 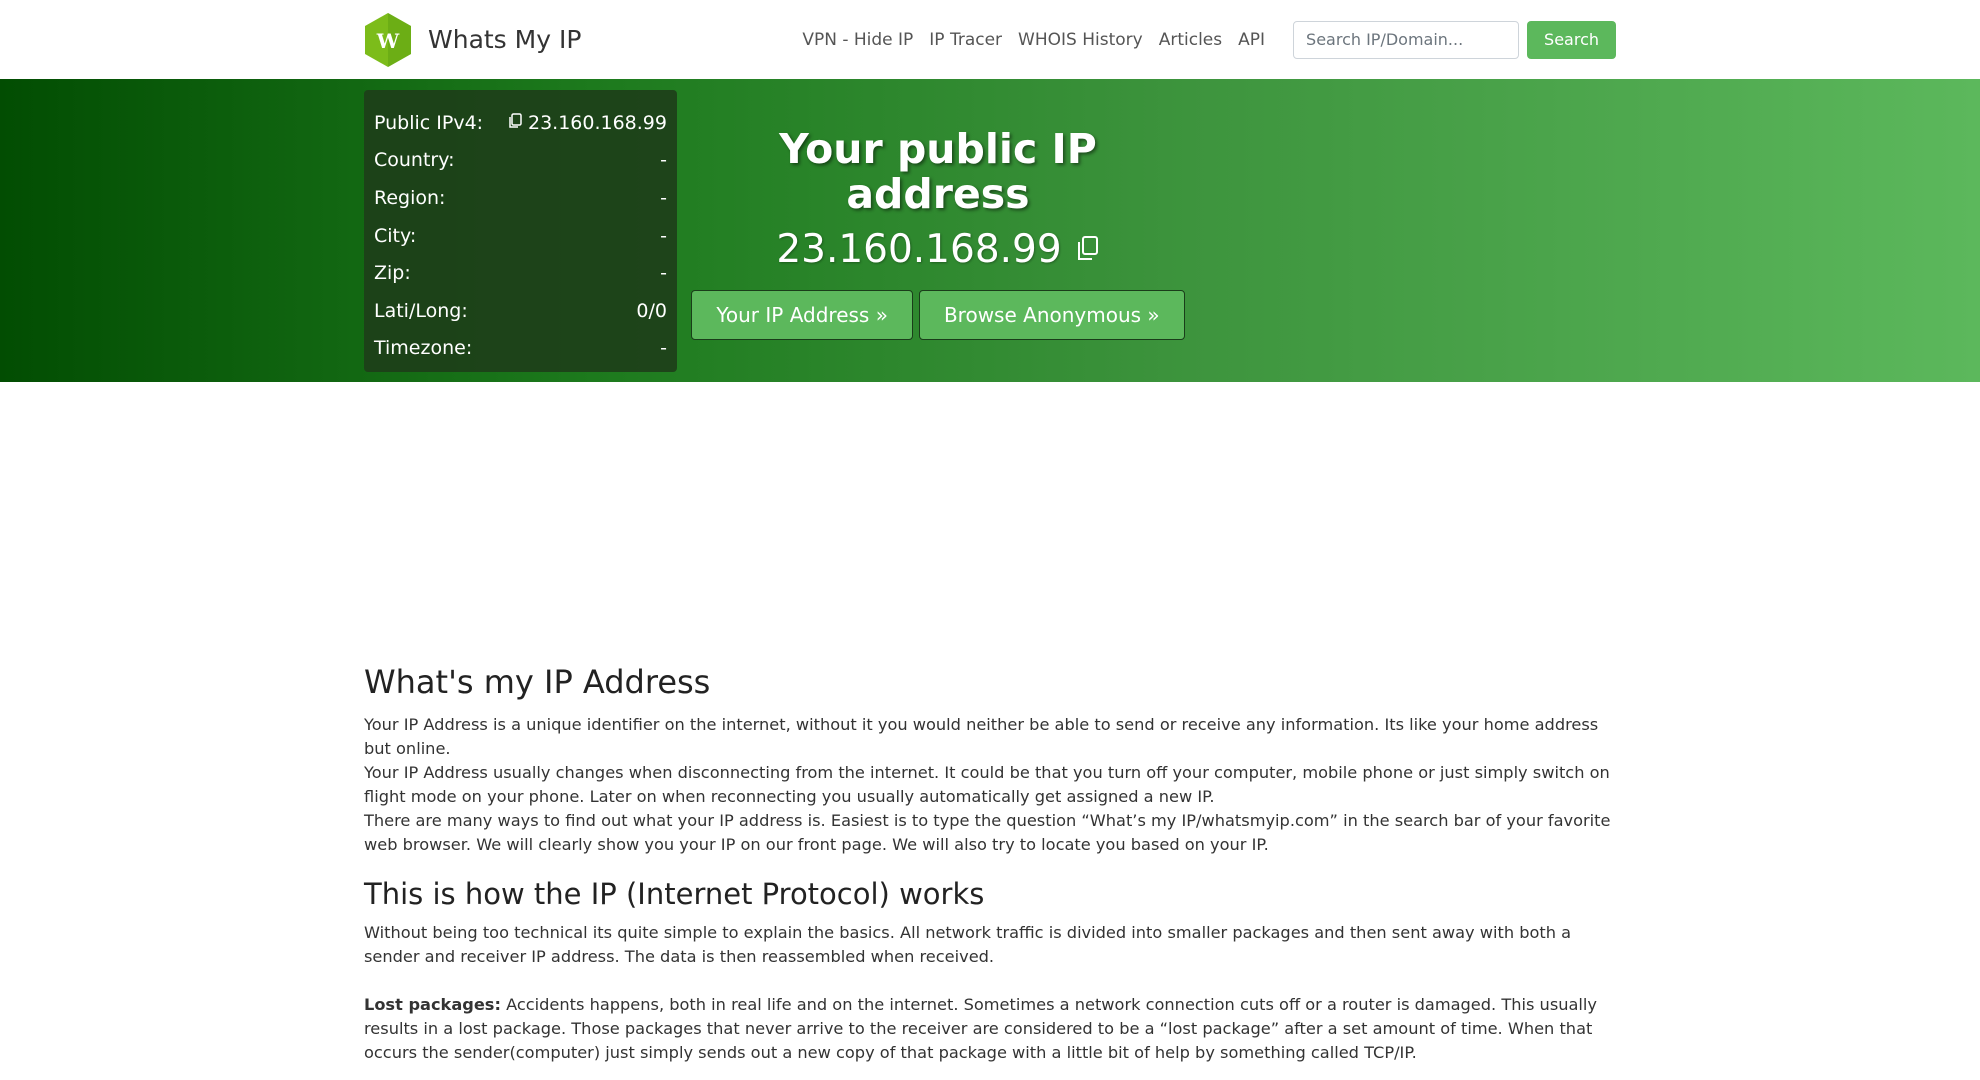 What do you see at coordinates (414, 160) in the screenshot?
I see `info-label: Country:` at bounding box center [414, 160].